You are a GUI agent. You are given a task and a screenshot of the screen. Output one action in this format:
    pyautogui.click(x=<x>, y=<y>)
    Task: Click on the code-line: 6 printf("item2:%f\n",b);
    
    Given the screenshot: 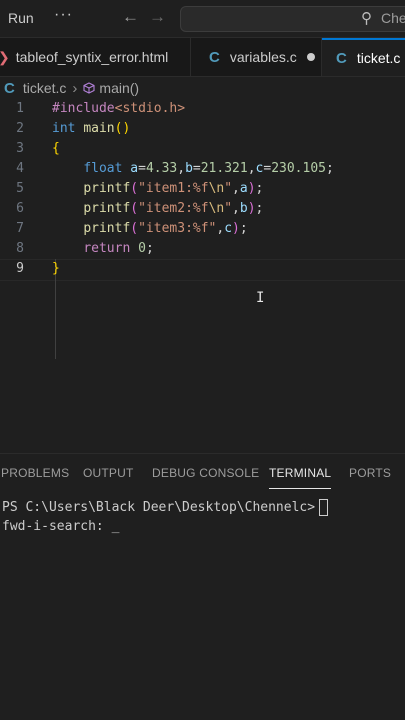 What is the action you would take?
    pyautogui.click(x=202, y=209)
    